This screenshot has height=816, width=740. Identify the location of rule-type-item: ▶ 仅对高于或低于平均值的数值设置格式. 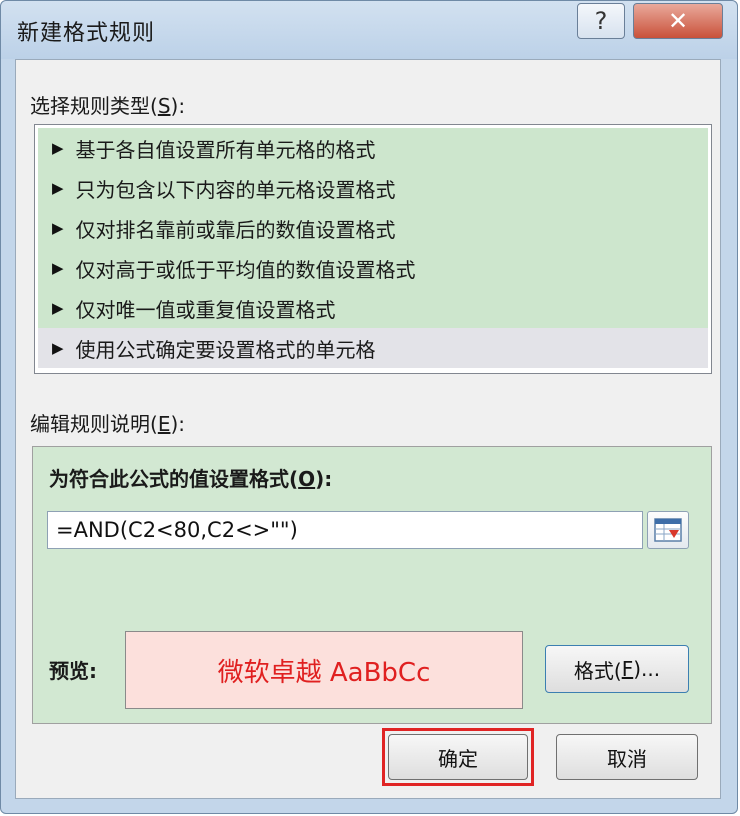
(373, 268).